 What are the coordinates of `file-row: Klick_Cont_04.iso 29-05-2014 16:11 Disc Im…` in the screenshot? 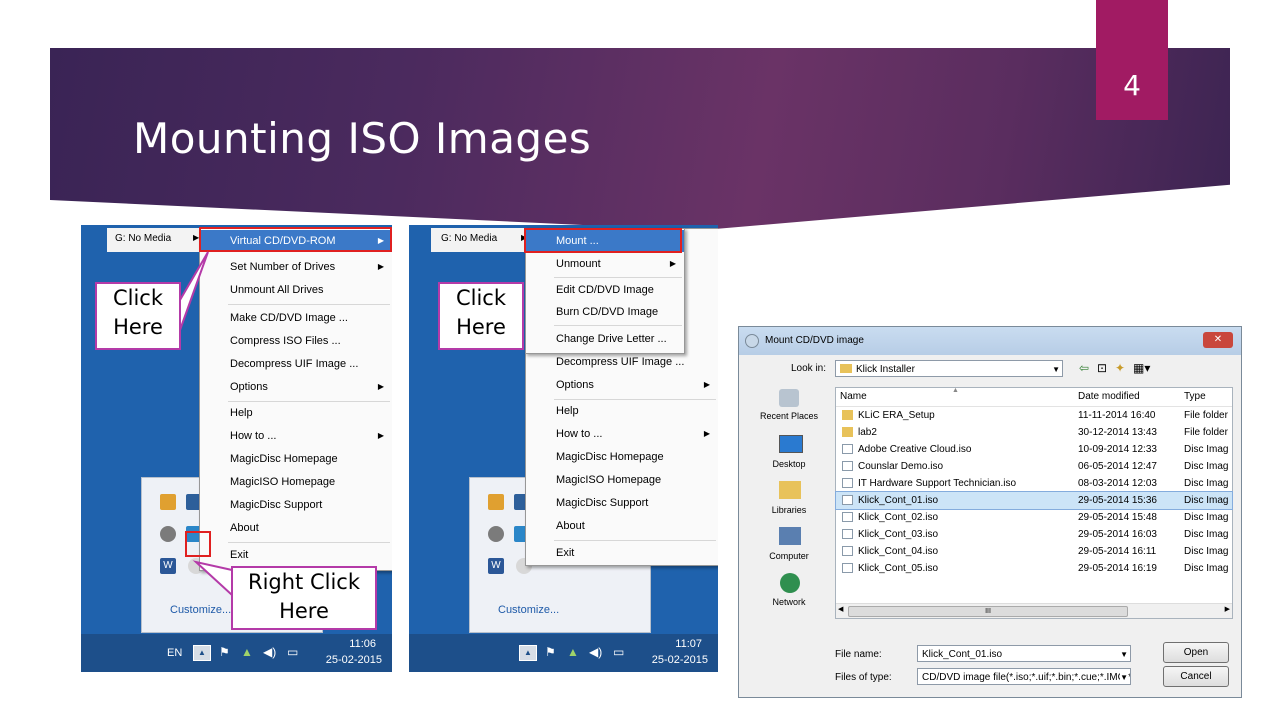 It's located at (1034, 551).